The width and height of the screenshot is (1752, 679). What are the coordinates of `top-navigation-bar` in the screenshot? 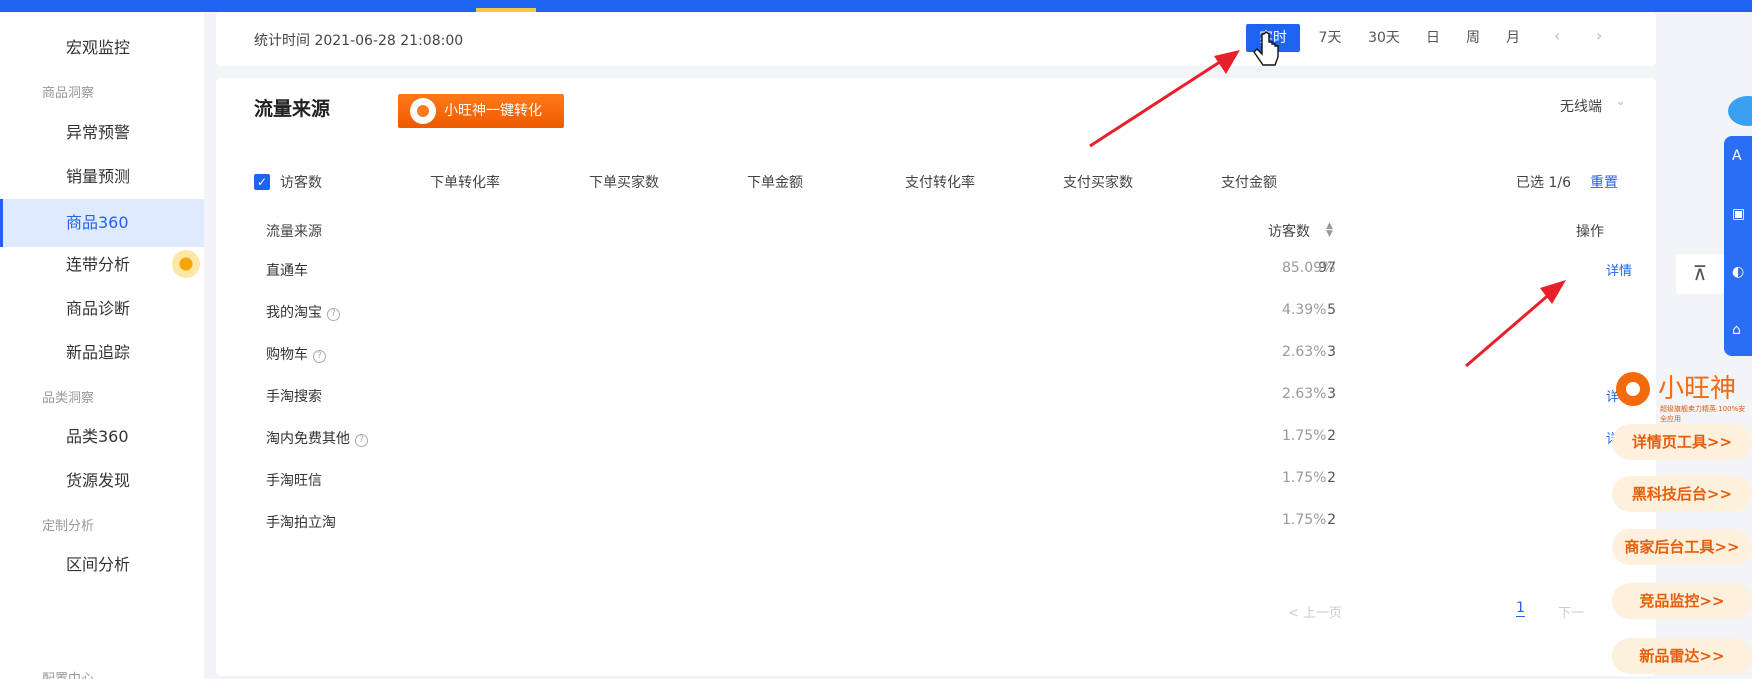 It's located at (876, 6).